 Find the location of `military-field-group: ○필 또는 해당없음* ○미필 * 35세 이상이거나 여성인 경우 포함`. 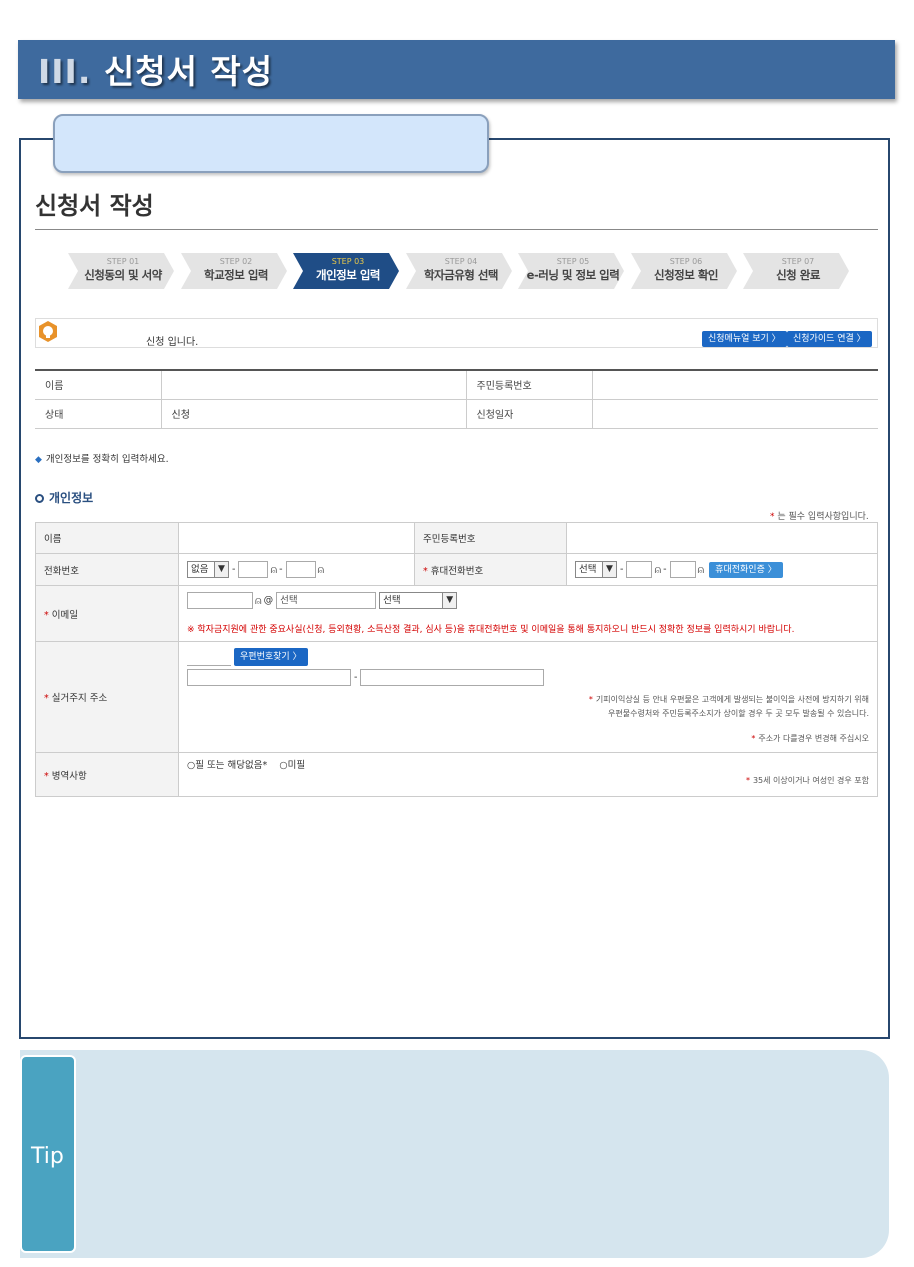

military-field-group: ○필 또는 해당없음* ○미필 * 35세 이상이거나 여성인 경우 포함 is located at coordinates (528, 774).